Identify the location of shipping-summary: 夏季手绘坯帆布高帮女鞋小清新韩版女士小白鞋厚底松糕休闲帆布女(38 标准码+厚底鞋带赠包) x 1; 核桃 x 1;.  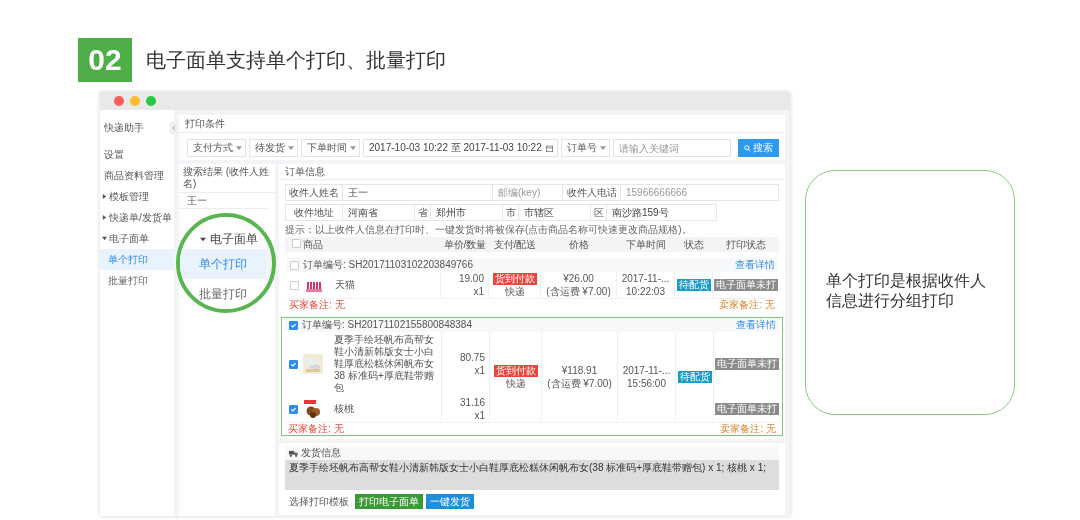
(532, 475).